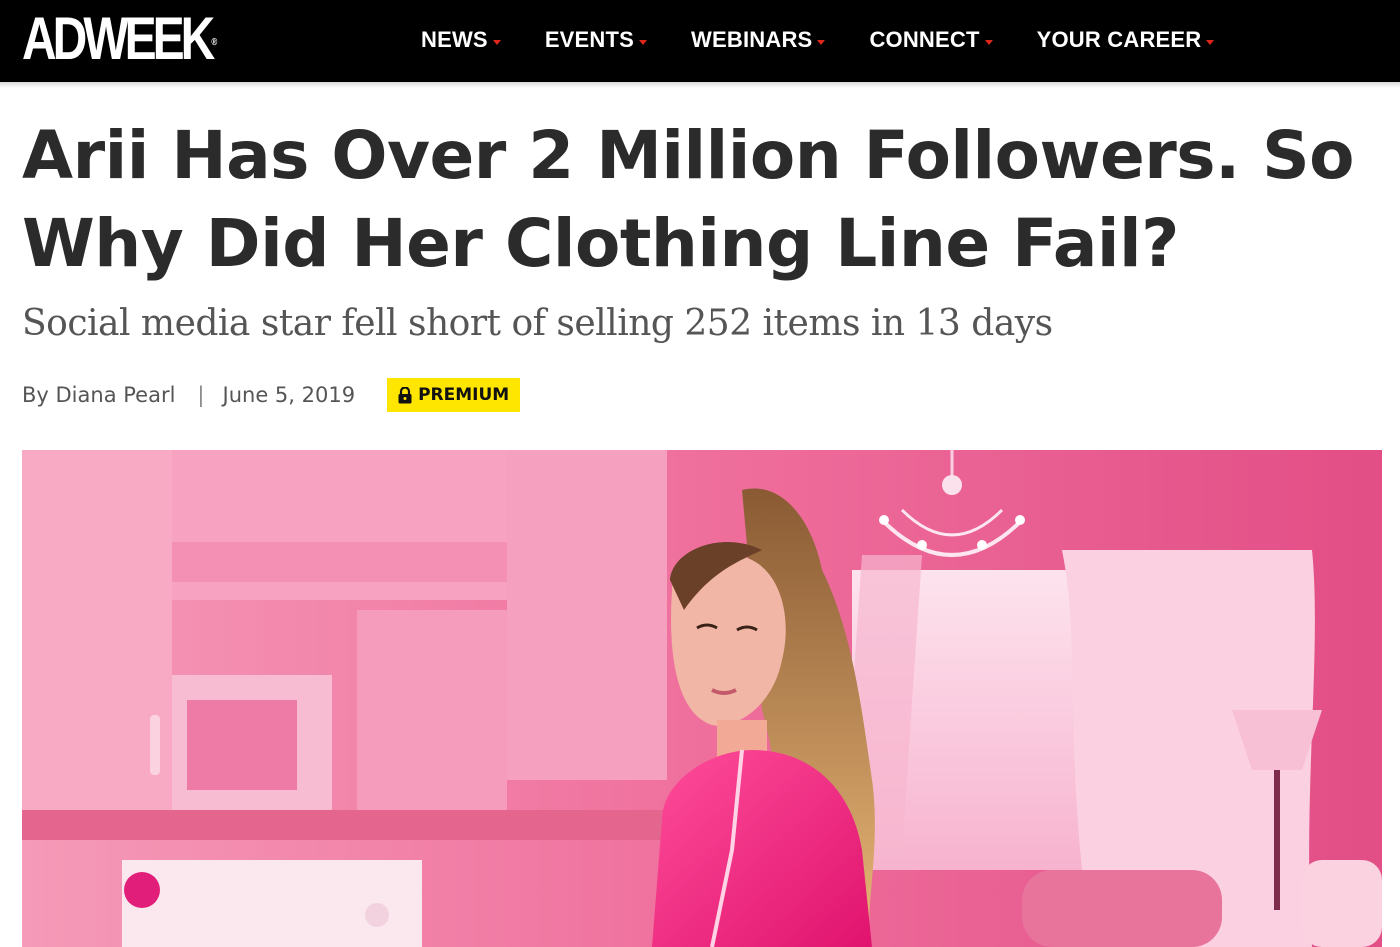  I want to click on logo-text: ADWEEK, so click(118, 38).